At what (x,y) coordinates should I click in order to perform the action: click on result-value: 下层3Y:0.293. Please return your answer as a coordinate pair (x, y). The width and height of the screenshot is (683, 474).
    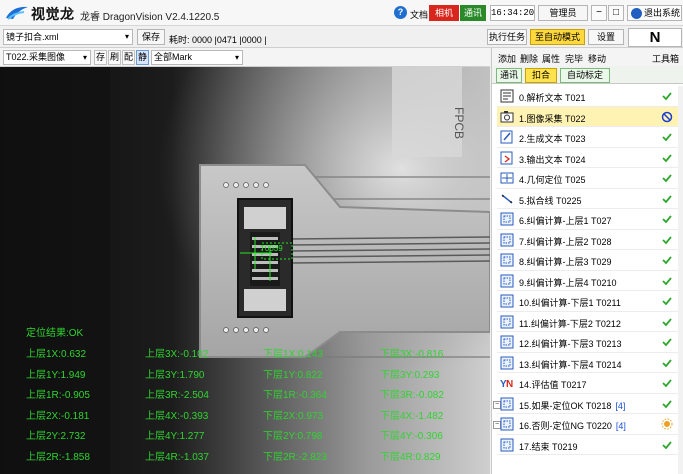
    Looking at the image, I should click on (410, 375).